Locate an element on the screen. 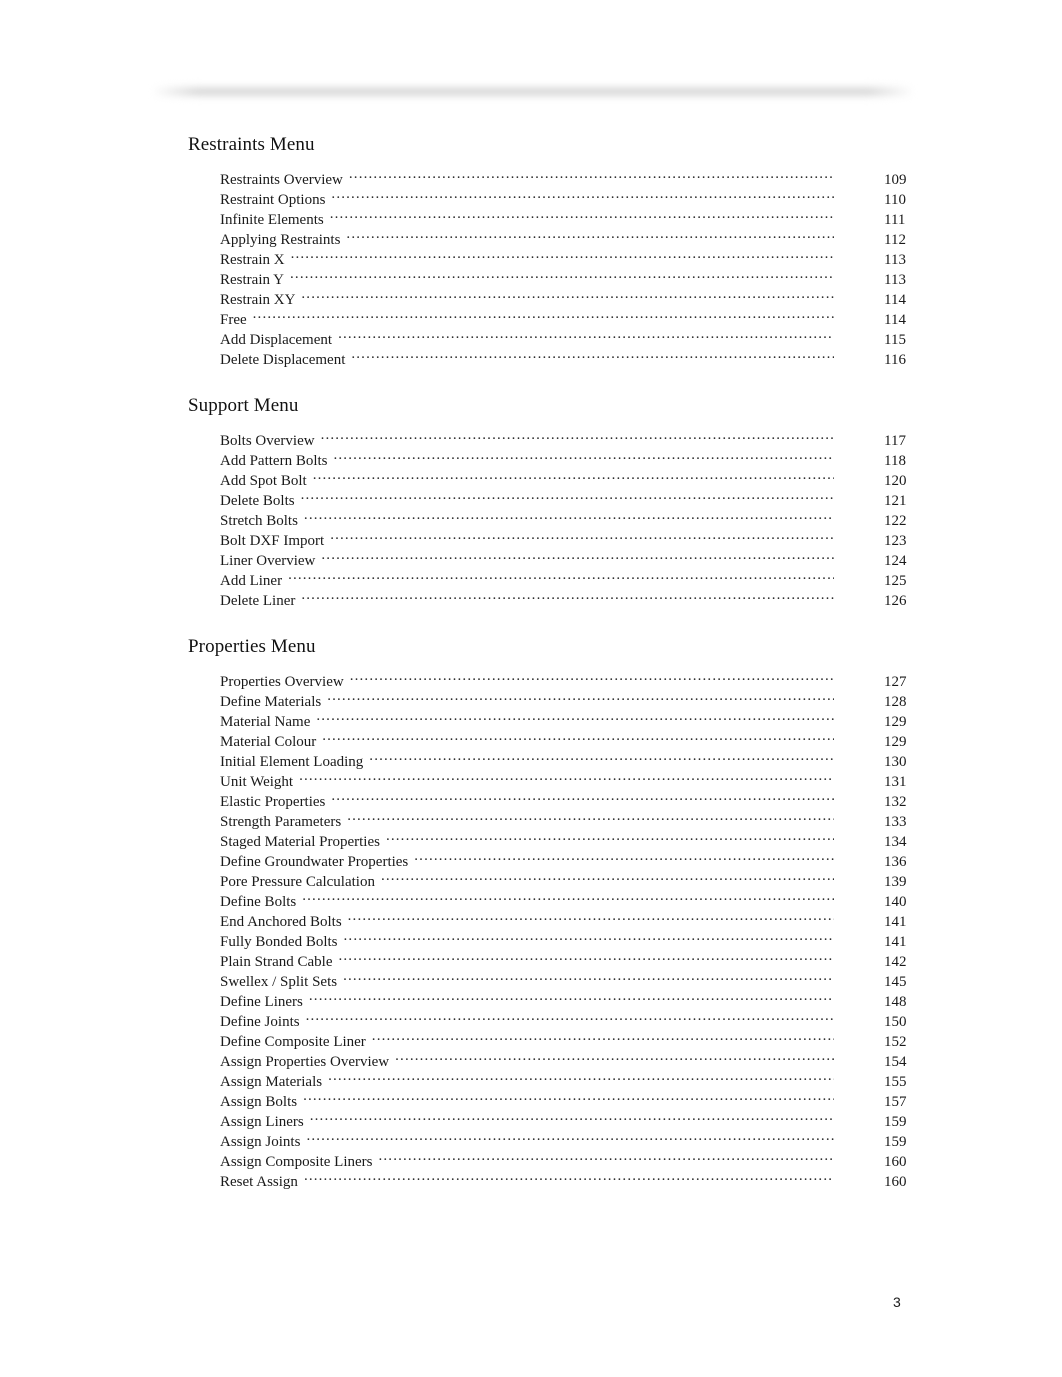 The image size is (1062, 1377). toc-entry-title: Assign Liners is located at coordinates (262, 1122).